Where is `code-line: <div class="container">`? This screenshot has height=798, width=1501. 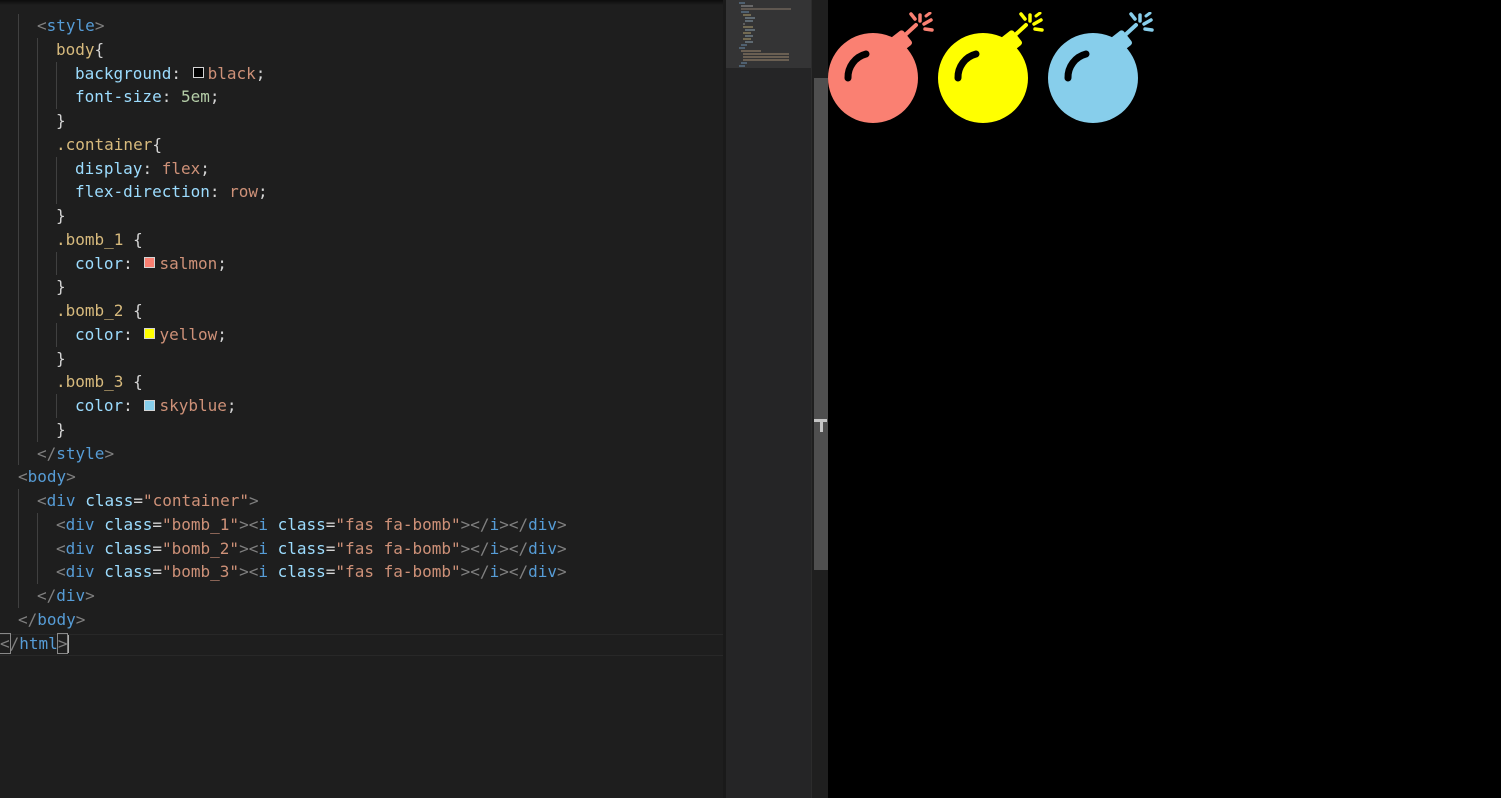 code-line: <div class="container"> is located at coordinates (361, 501).